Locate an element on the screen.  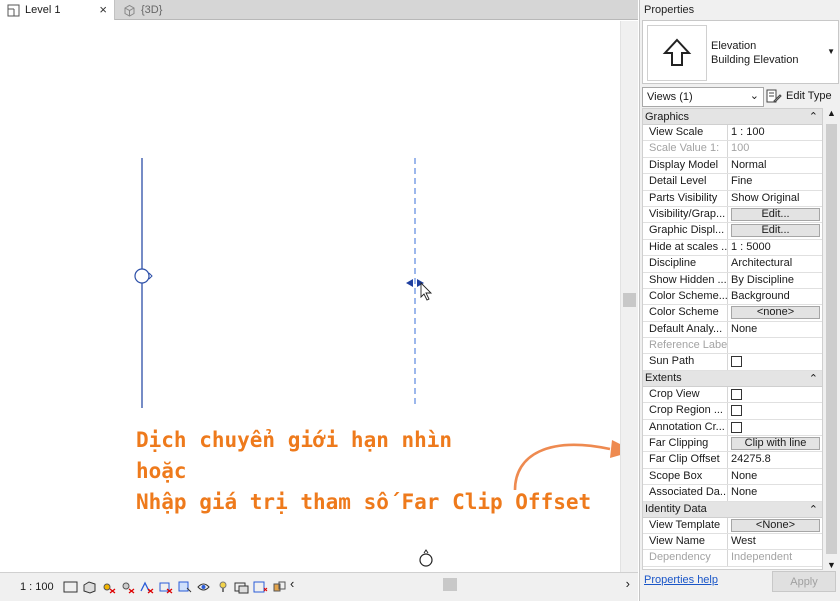
property-value: Architectural is located at coordinates (775, 263).